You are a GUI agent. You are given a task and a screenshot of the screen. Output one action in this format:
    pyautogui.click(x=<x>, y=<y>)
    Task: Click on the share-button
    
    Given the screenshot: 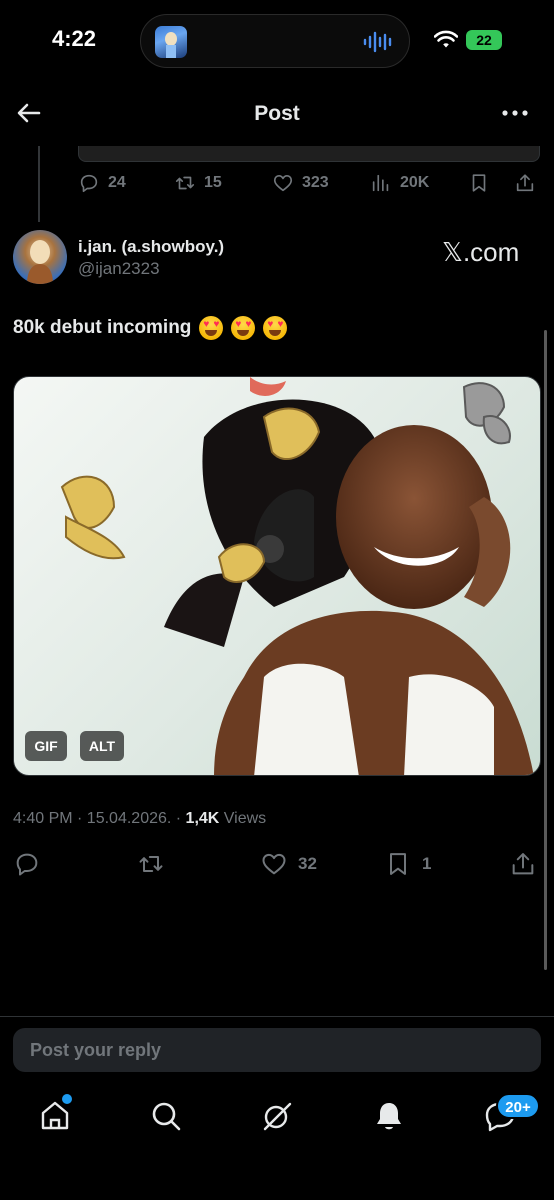 What is the action you would take?
    pyautogui.click(x=523, y=864)
    